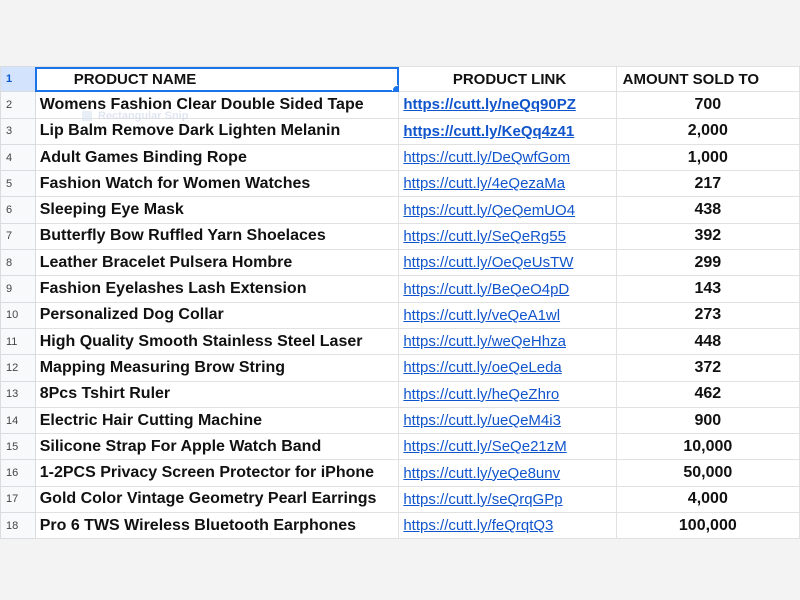  Describe the element at coordinates (18, 341) in the screenshot. I see `row-number: 11` at that location.